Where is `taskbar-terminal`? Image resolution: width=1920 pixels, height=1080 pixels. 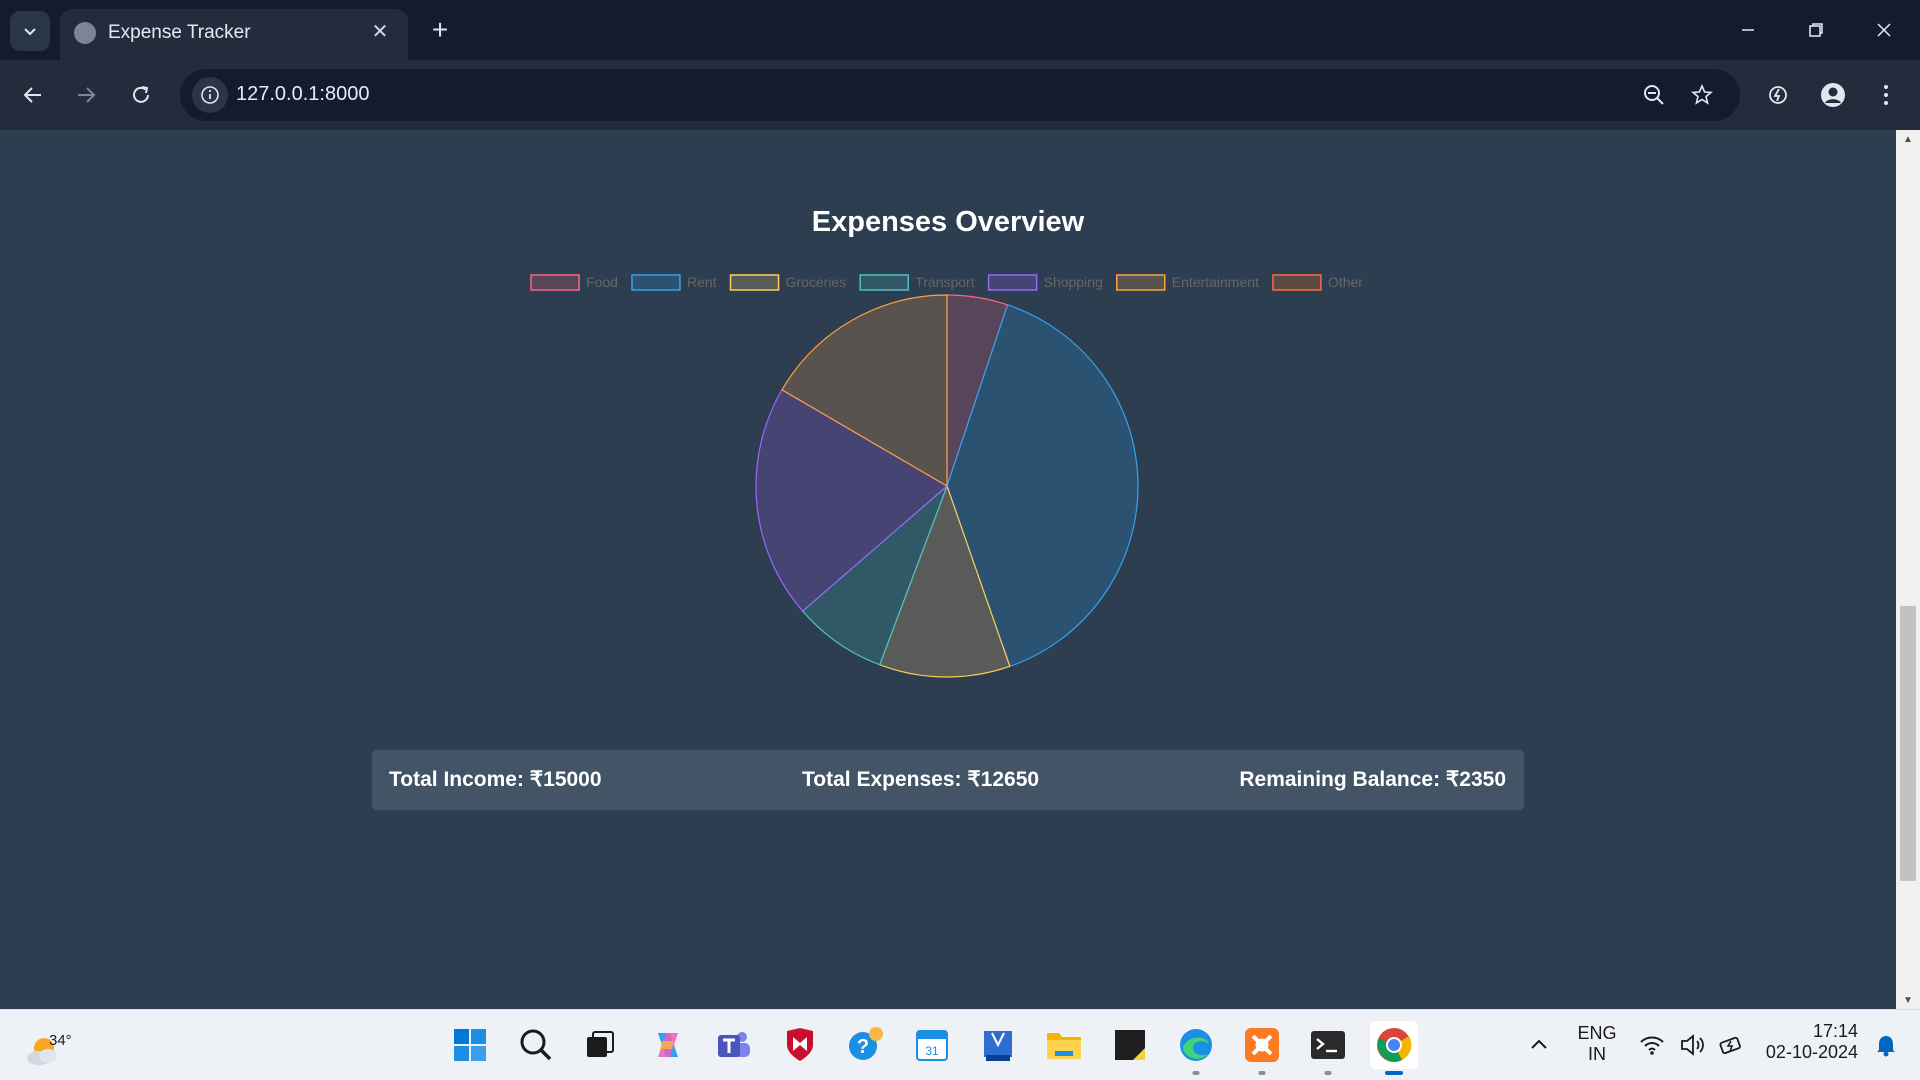
taskbar-terminal is located at coordinates (1328, 1048).